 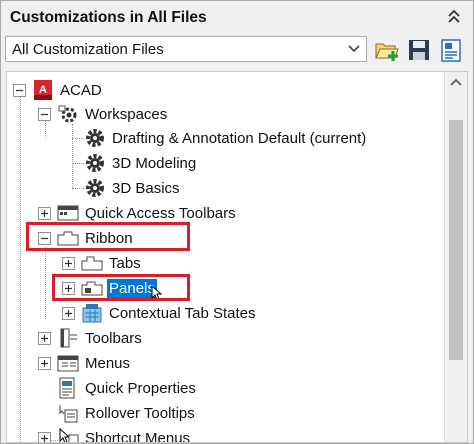 I want to click on open-file-button, so click(x=387, y=50).